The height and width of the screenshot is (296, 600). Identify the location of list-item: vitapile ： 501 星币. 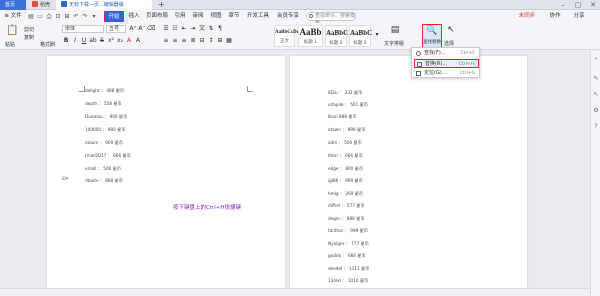
(348, 104).